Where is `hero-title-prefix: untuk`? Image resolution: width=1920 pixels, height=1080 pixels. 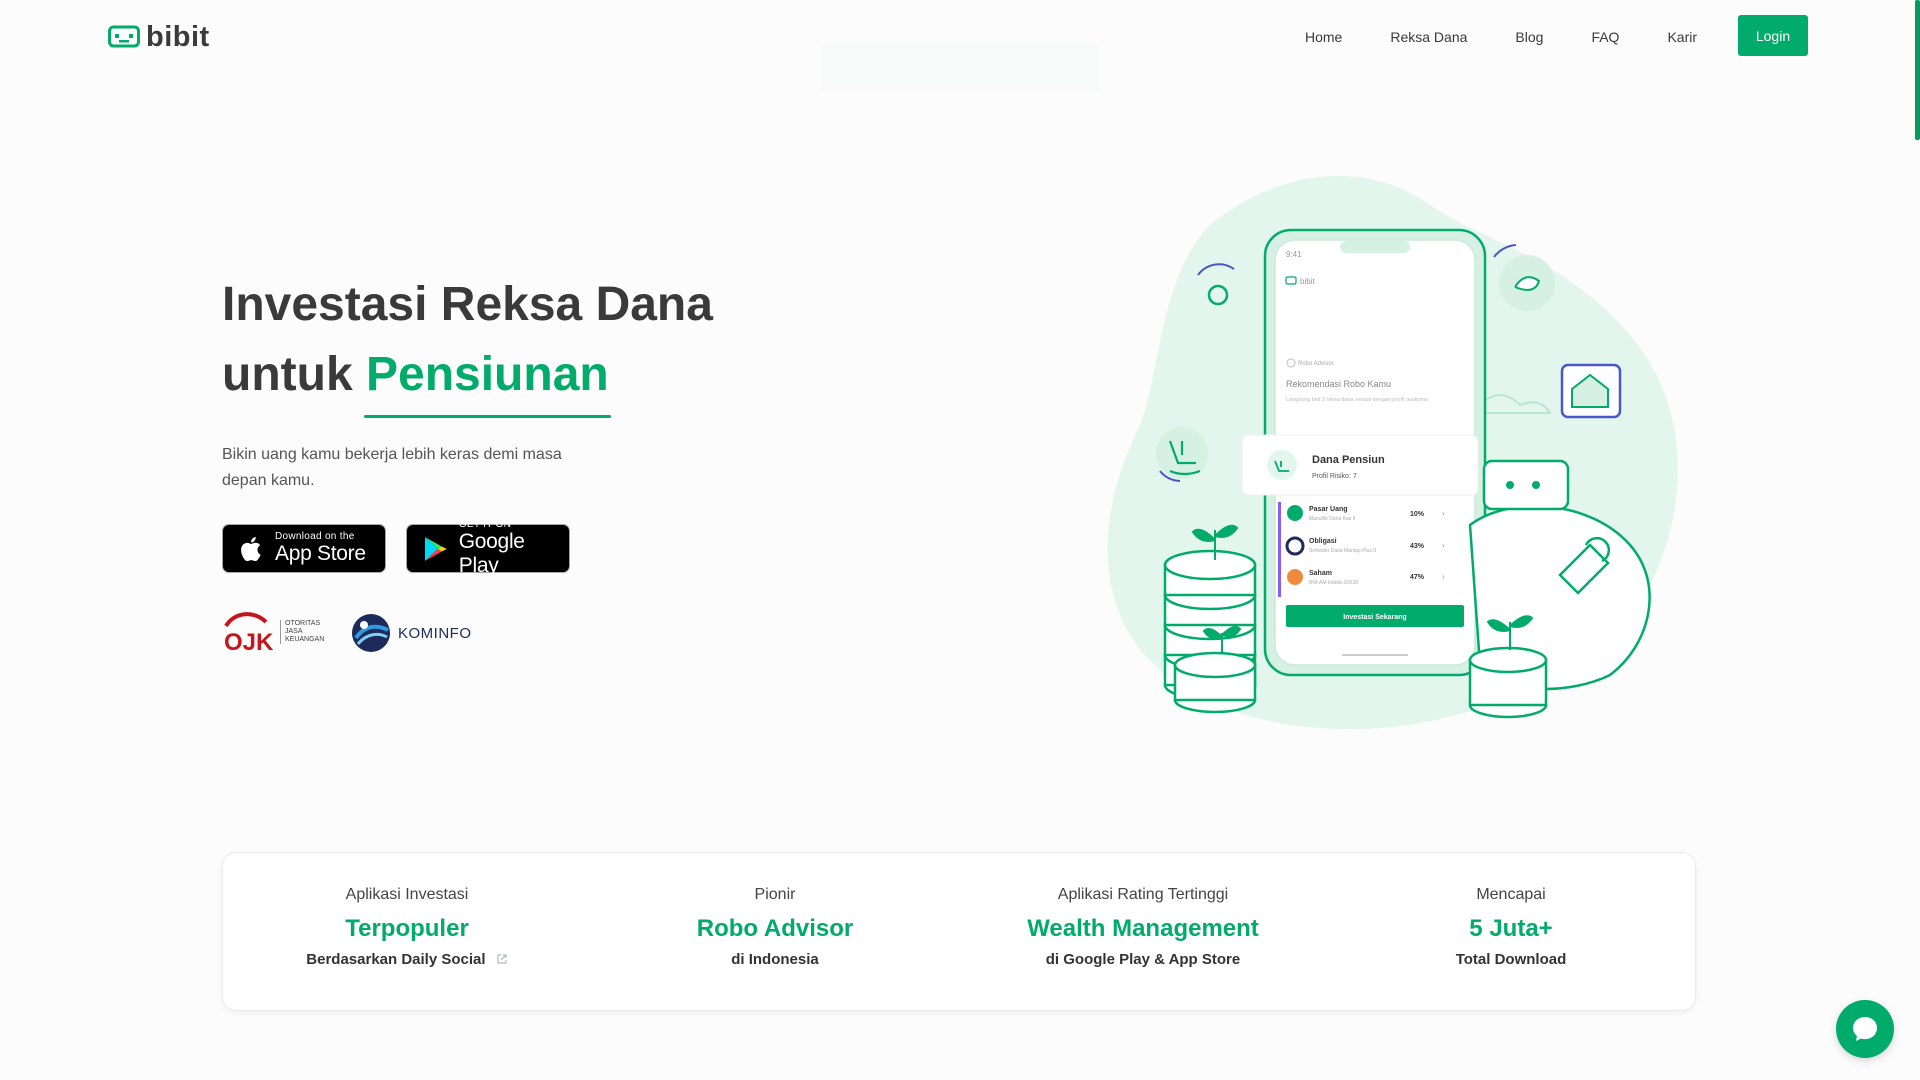 hero-title-prefix: untuk is located at coordinates (294, 374).